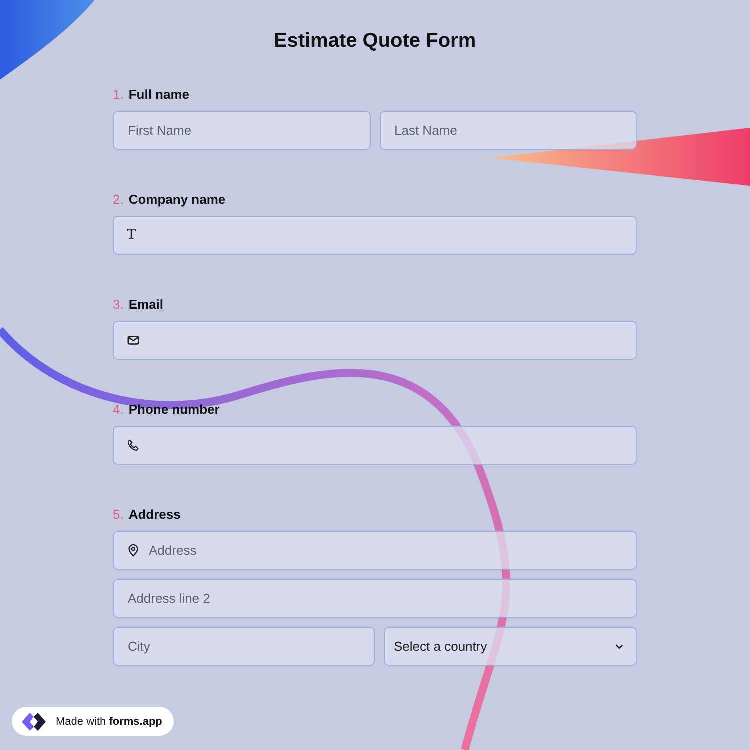 The image size is (750, 750). I want to click on input-field: City, so click(244, 646).